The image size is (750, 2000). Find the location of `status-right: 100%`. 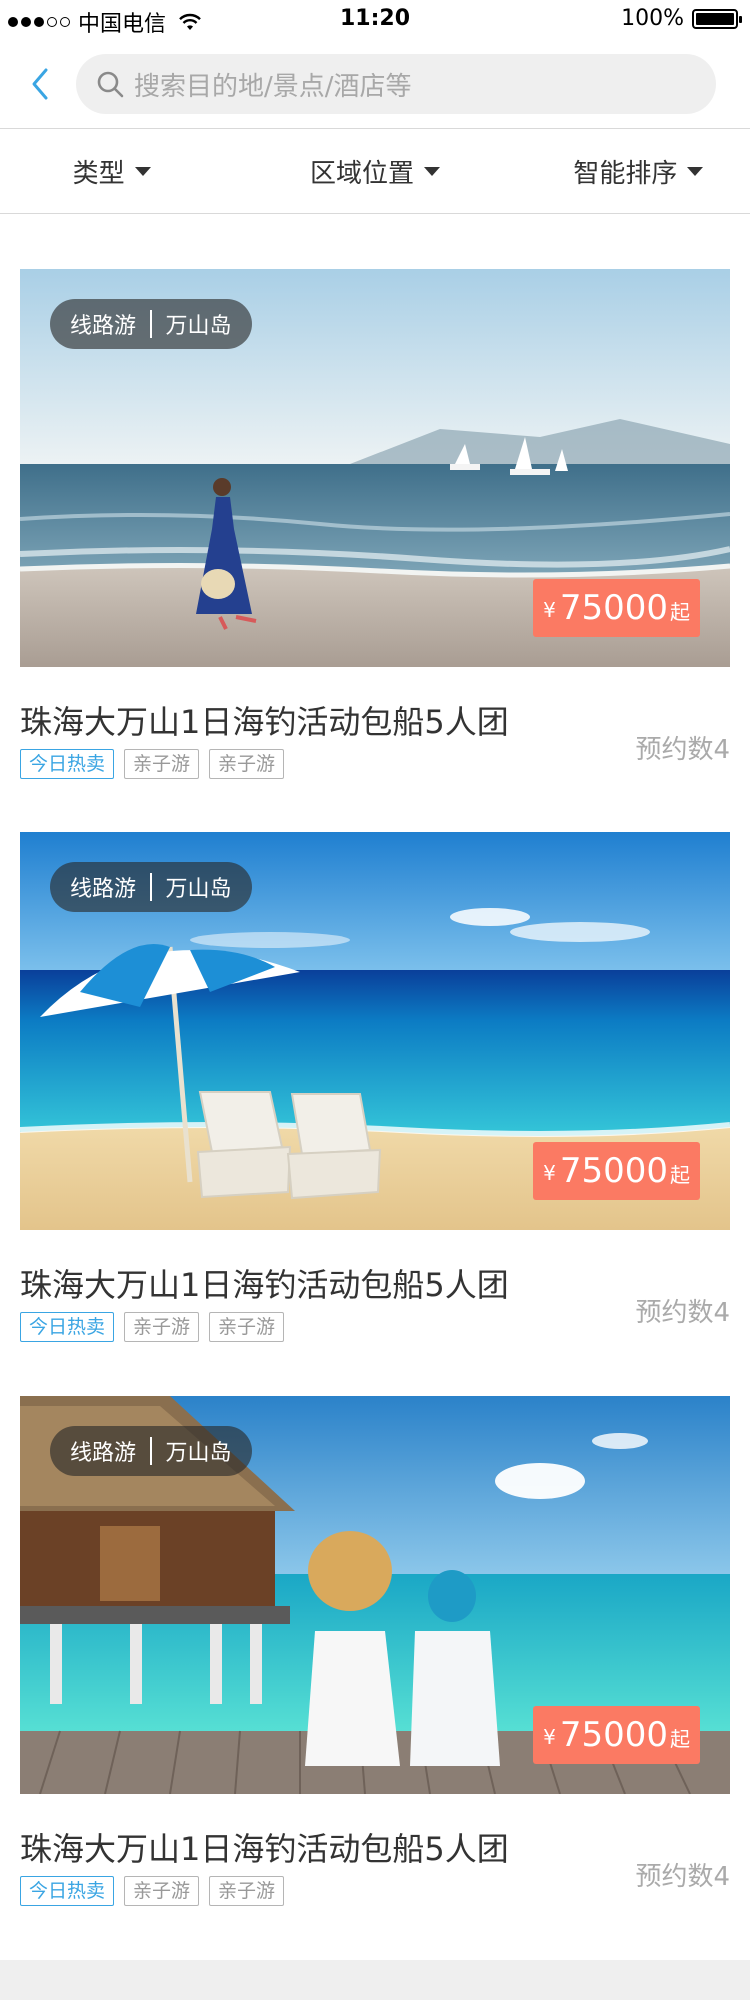

status-right: 100% is located at coordinates (681, 18).